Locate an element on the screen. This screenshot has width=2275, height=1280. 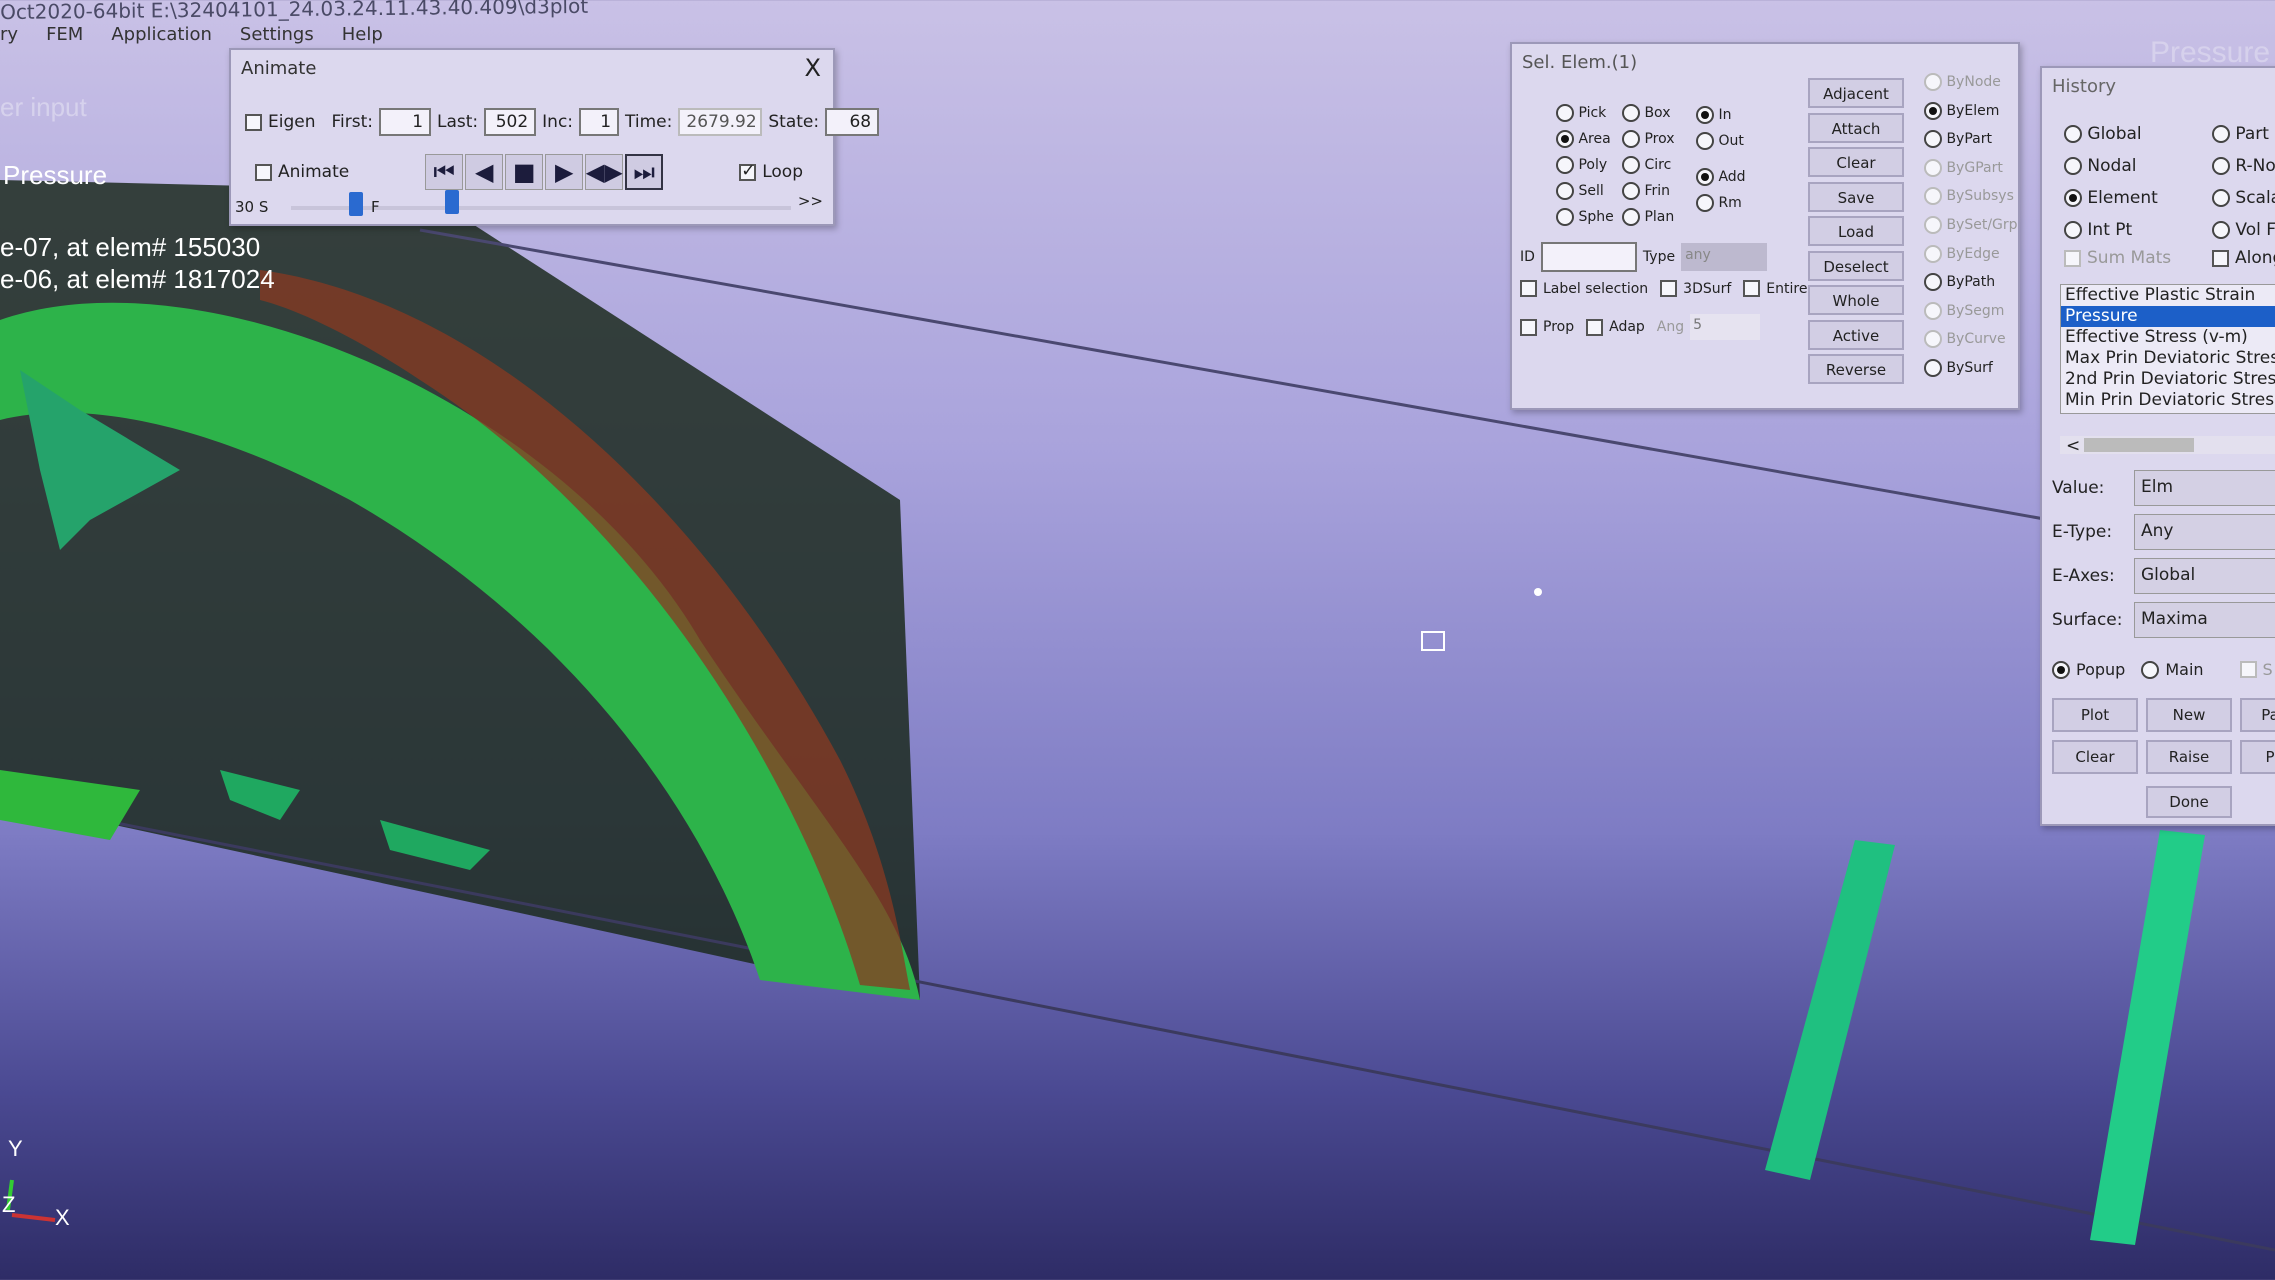
bycurve-radio: ByCurve is located at coordinates (1971, 339).